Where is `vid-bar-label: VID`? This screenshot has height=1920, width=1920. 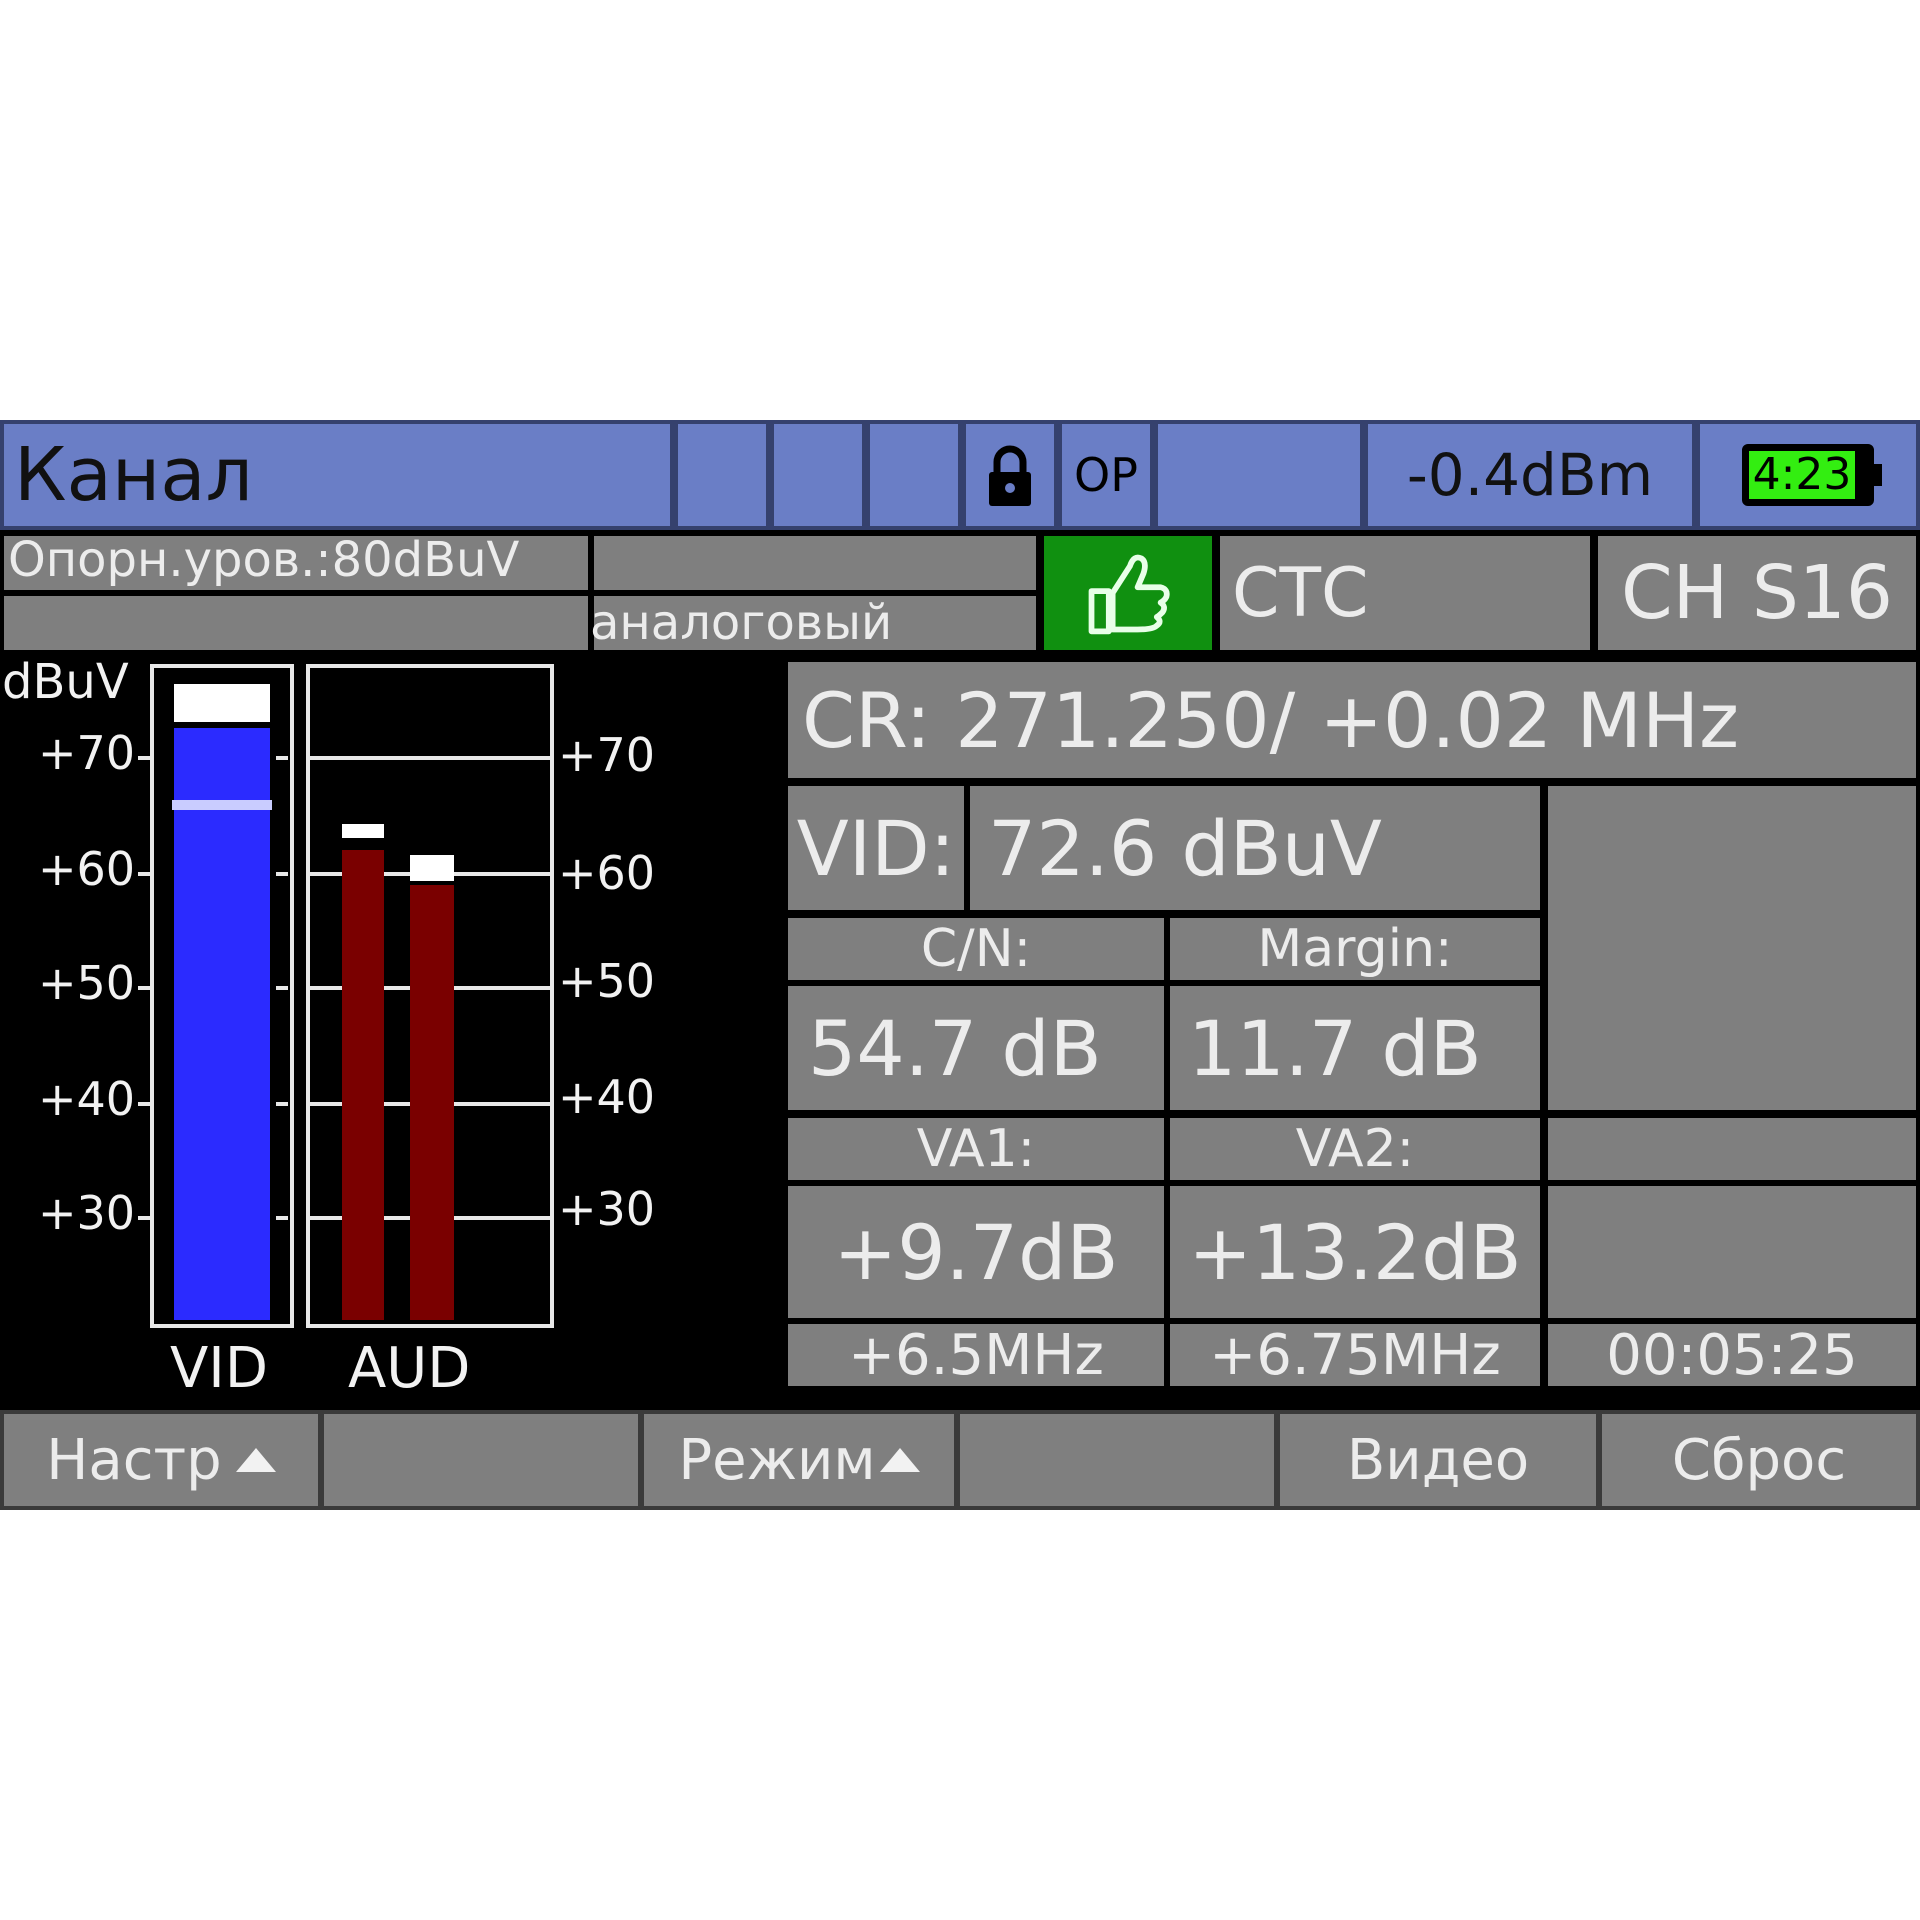 vid-bar-label: VID is located at coordinates (219, 1368).